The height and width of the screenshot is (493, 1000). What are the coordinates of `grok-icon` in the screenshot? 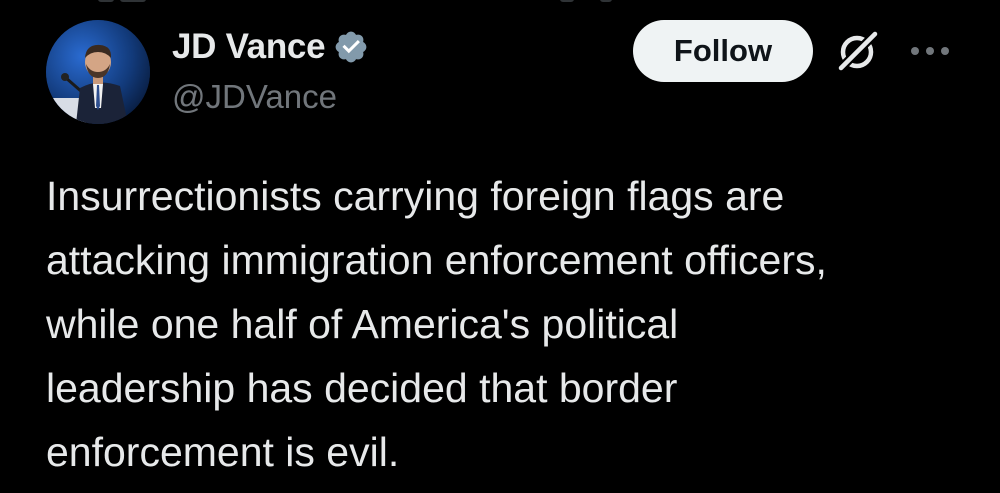 It's located at (858, 51).